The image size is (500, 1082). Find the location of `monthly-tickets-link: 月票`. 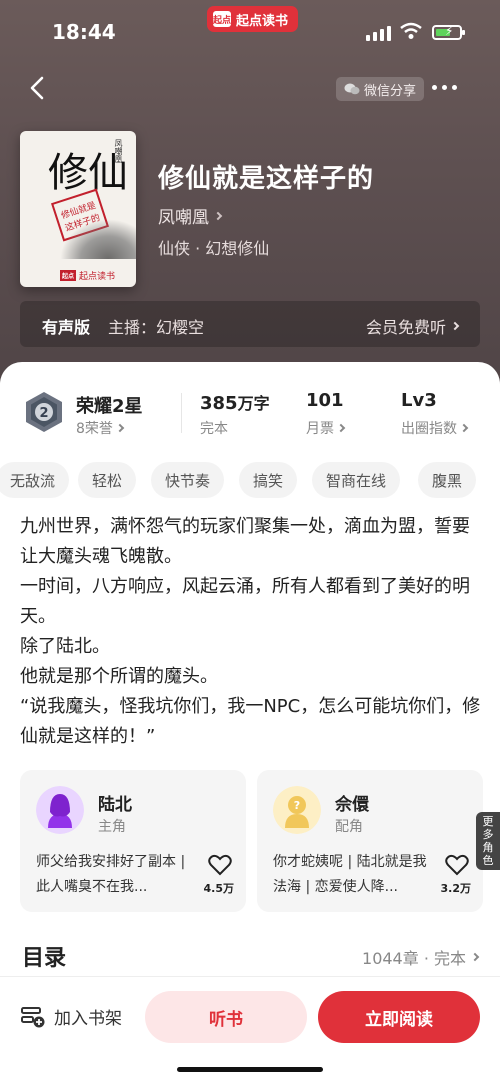

monthly-tickets-link: 月票 is located at coordinates (326, 428).